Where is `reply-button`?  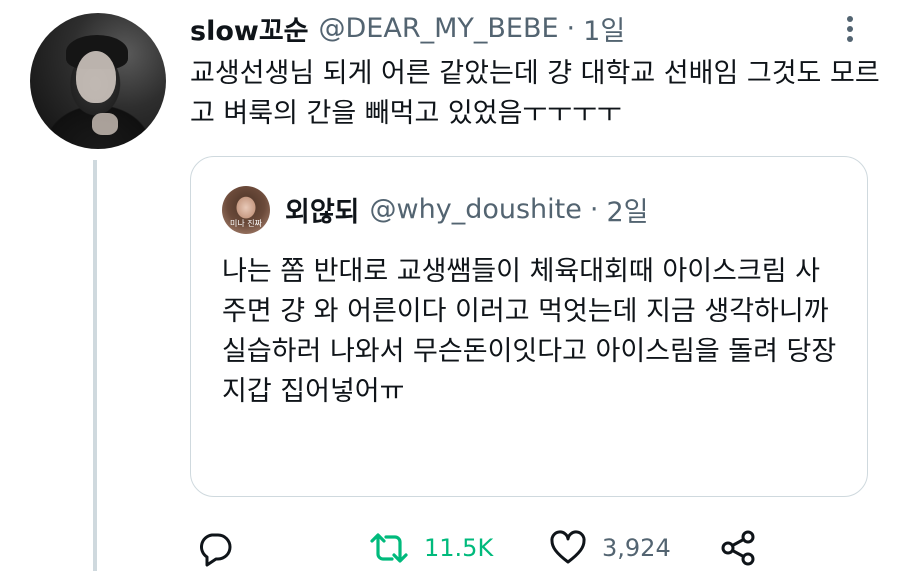
reply-button is located at coordinates (215, 548).